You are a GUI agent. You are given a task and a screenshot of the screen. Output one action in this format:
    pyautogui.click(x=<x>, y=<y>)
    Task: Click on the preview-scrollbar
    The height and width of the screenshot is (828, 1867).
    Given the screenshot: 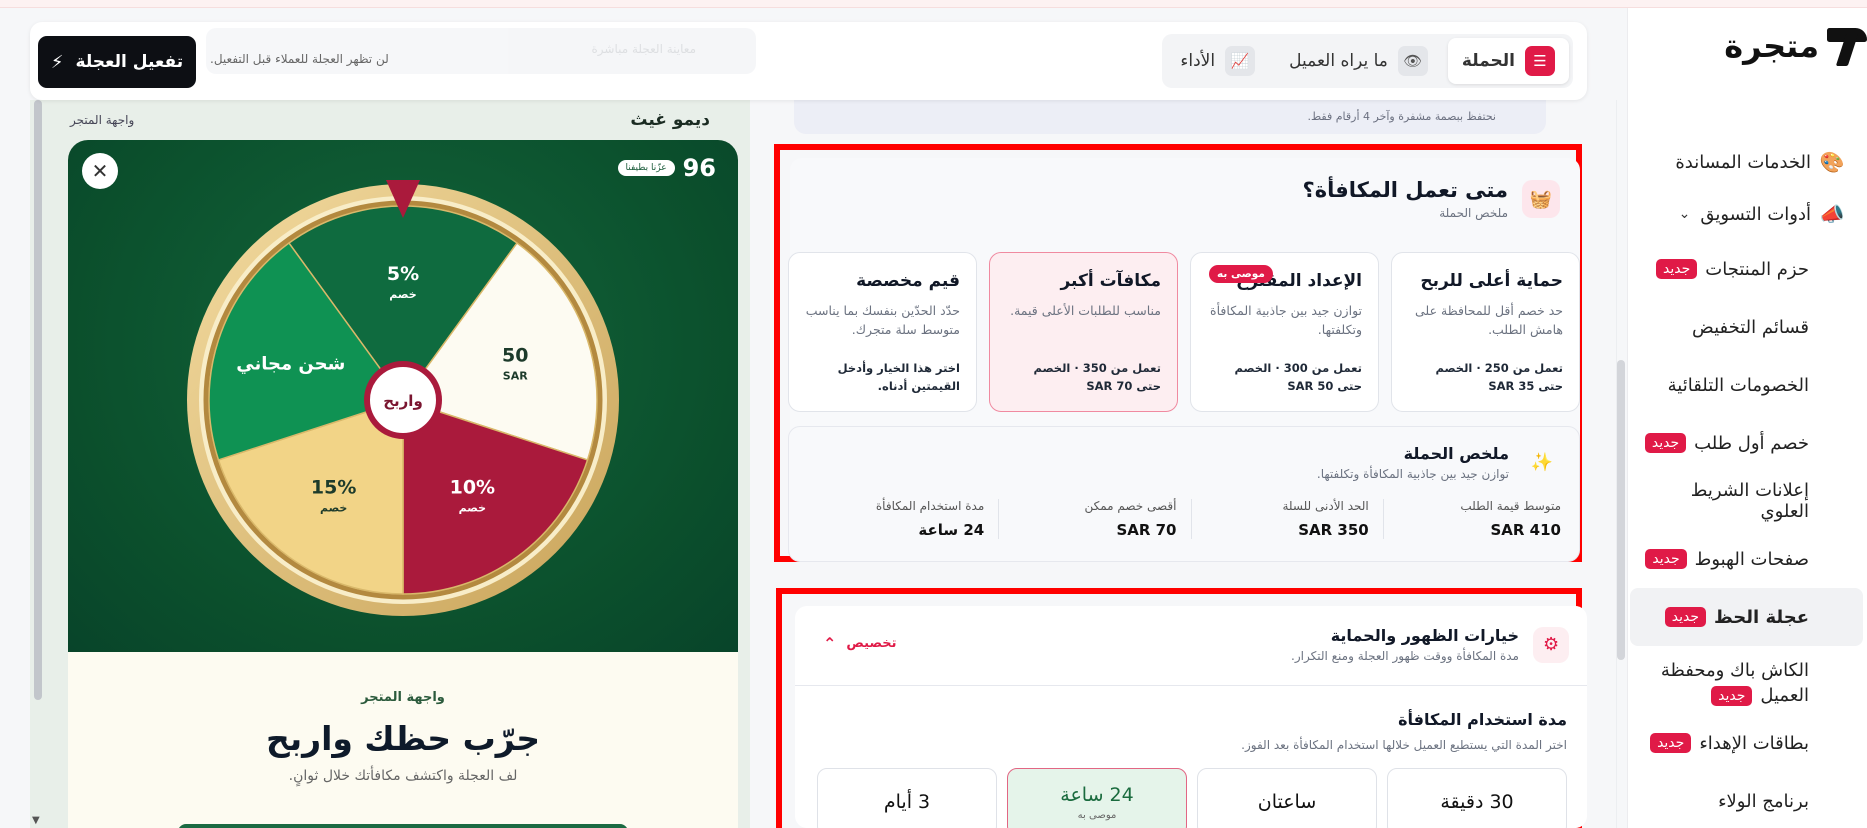 What is the action you would take?
    pyautogui.click(x=38, y=400)
    